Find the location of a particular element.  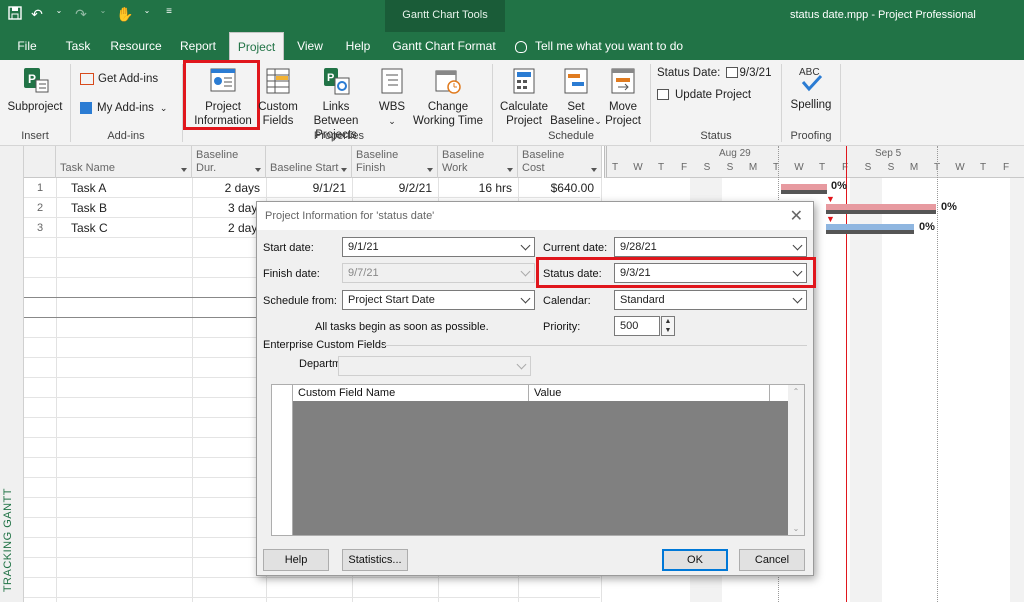

task-name-cell: Task C is located at coordinates (131, 228).